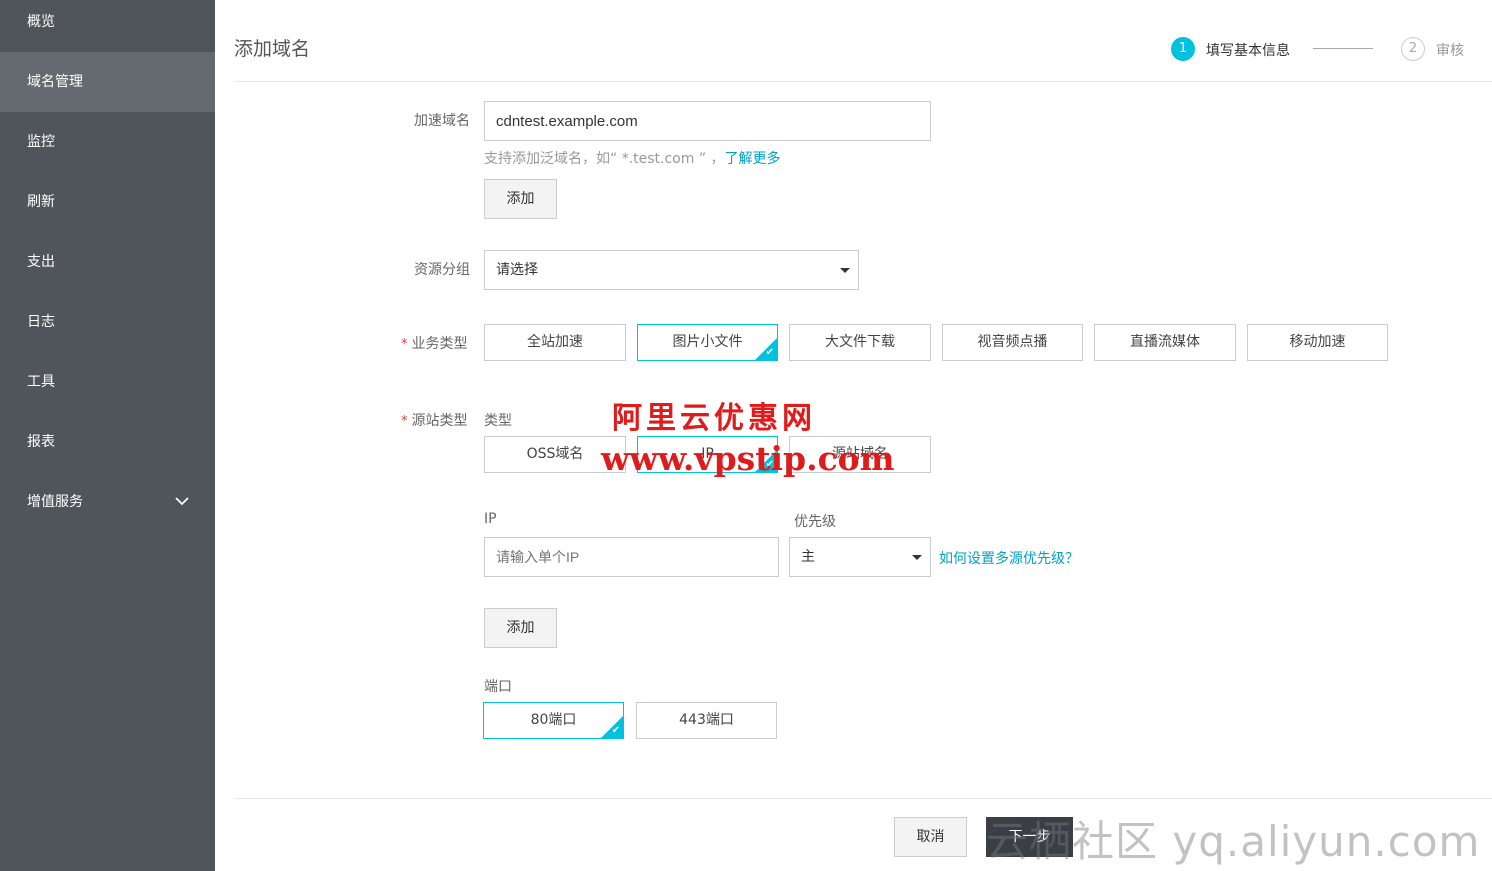 This screenshot has width=1492, height=871. What do you see at coordinates (671, 270) in the screenshot?
I see `resource-group-select: 请选择` at bounding box center [671, 270].